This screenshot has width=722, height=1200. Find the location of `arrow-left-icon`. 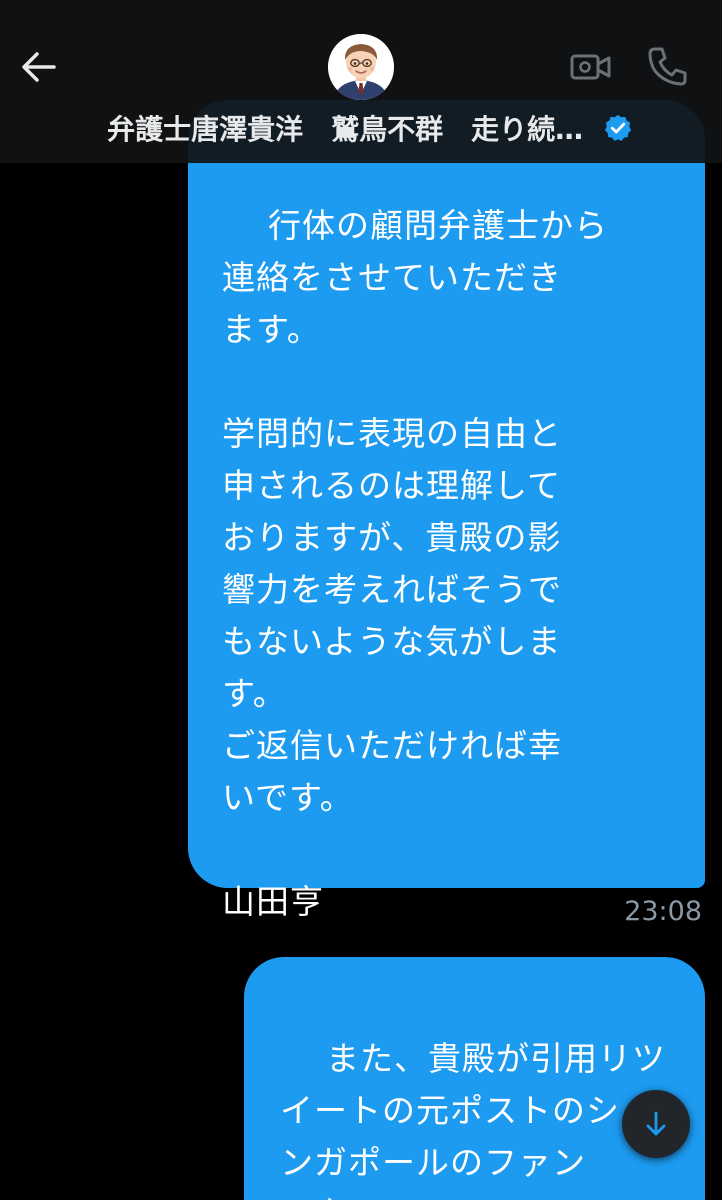

arrow-left-icon is located at coordinates (39, 67).